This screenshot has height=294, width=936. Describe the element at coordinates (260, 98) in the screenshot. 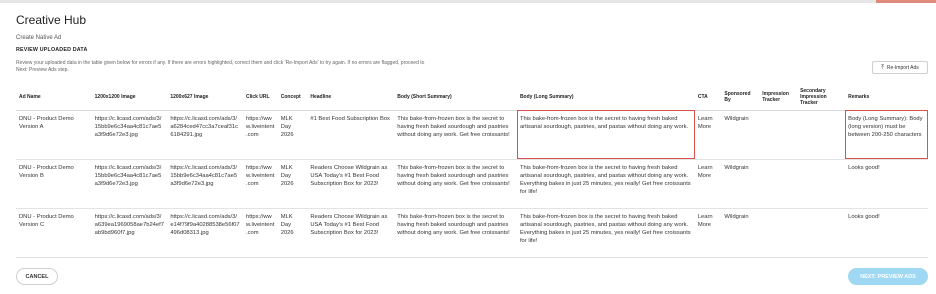

I see `header-click-url: Click URL` at that location.